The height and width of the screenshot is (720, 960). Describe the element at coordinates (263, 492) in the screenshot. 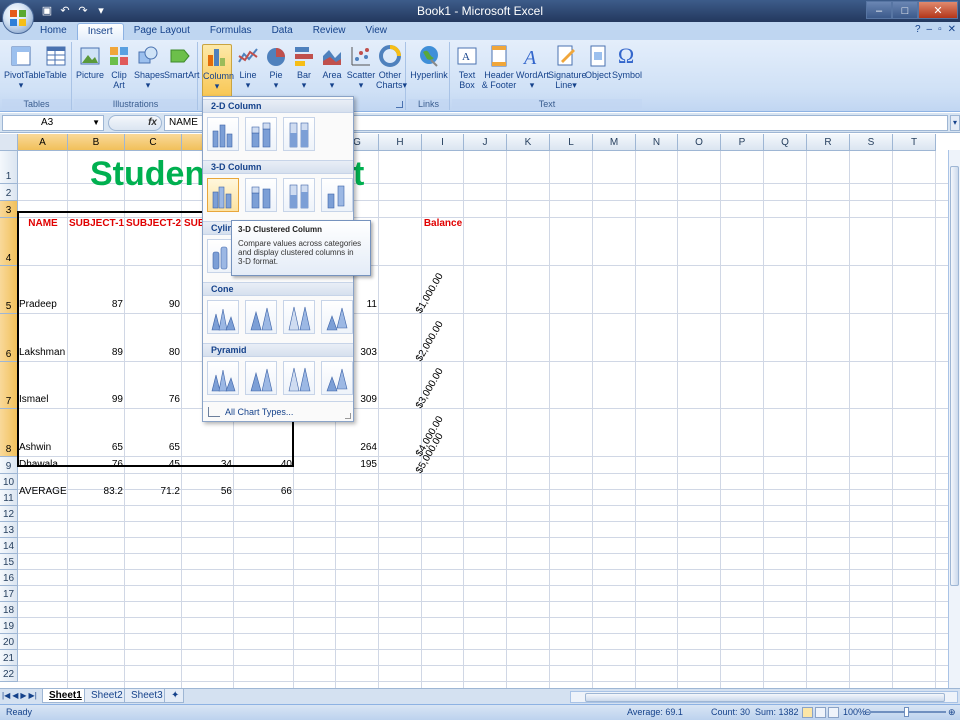

I see `average-subject-4: 66` at that location.